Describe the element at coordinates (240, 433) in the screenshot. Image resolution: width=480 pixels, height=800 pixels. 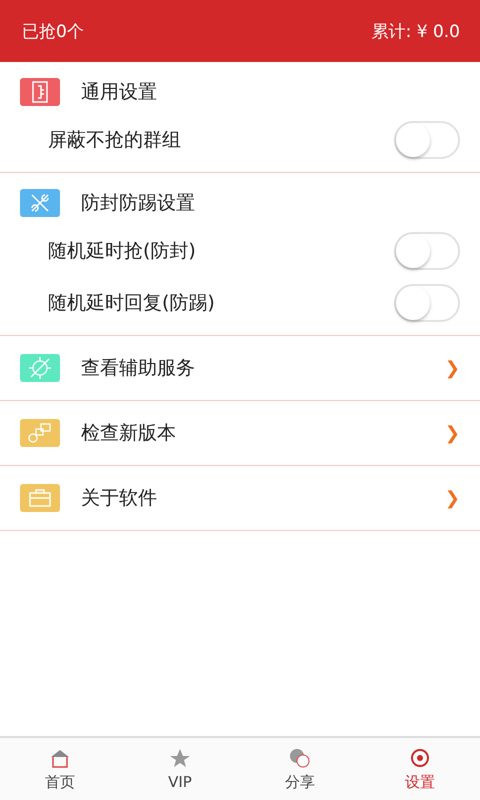
I see `menu-item: 检查新版本 ❯` at that location.